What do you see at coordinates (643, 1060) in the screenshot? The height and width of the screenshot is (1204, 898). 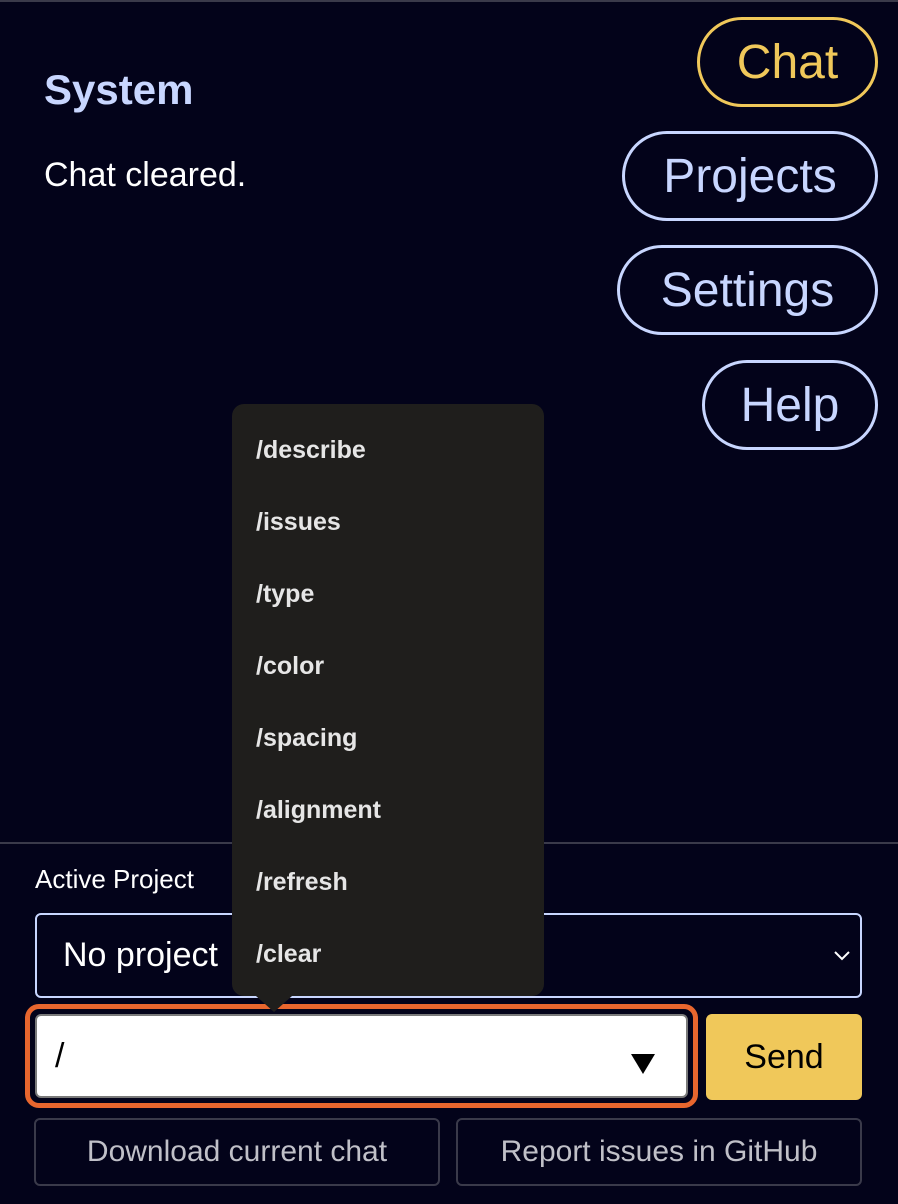 I see `dropdown-arrow-icon` at bounding box center [643, 1060].